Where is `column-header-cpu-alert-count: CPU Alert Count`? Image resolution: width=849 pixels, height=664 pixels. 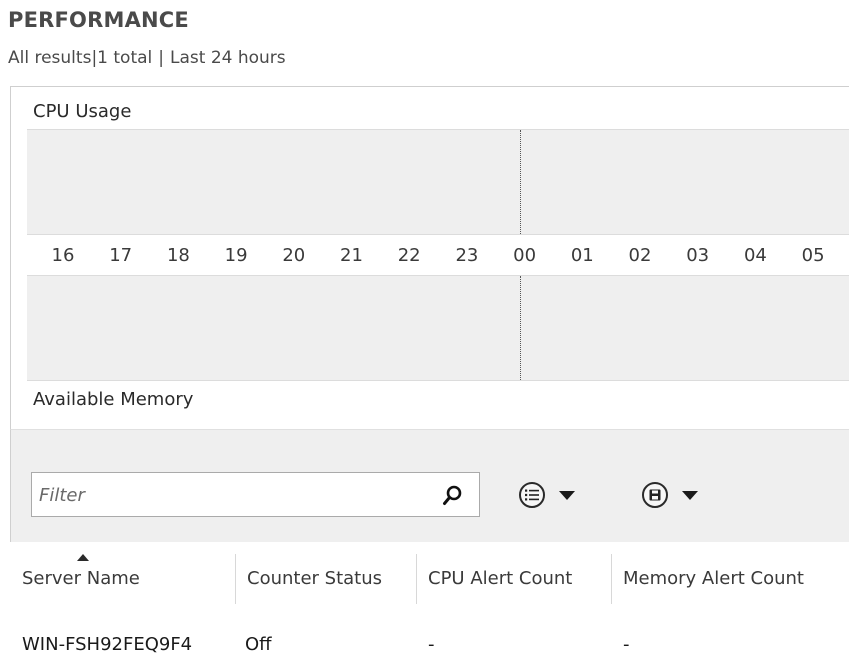 column-header-cpu-alert-count: CPU Alert Count is located at coordinates (500, 578).